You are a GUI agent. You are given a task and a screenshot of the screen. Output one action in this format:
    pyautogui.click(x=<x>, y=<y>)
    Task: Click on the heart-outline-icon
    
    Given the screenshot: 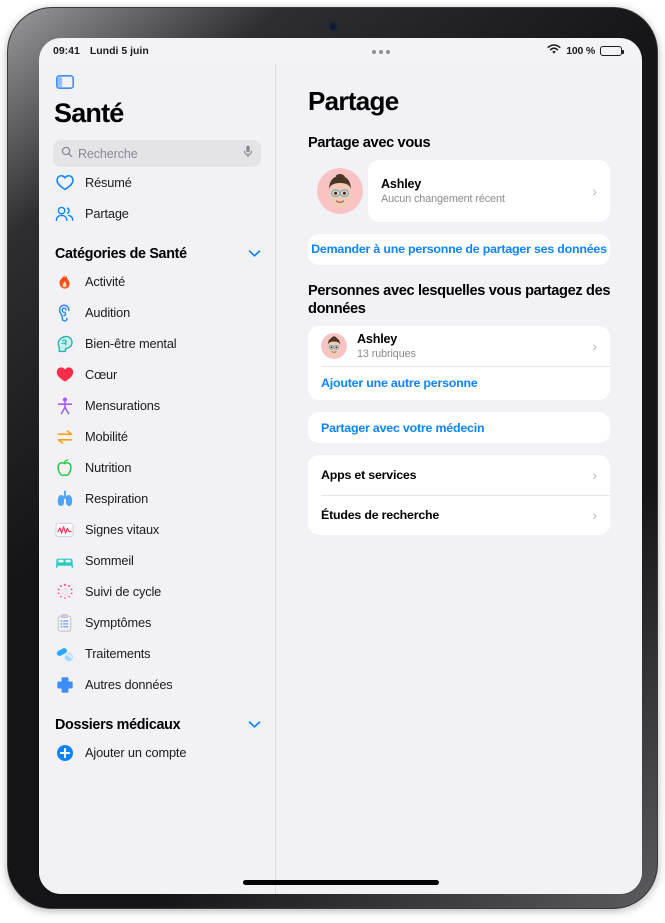 What is the action you would take?
    pyautogui.click(x=64, y=182)
    